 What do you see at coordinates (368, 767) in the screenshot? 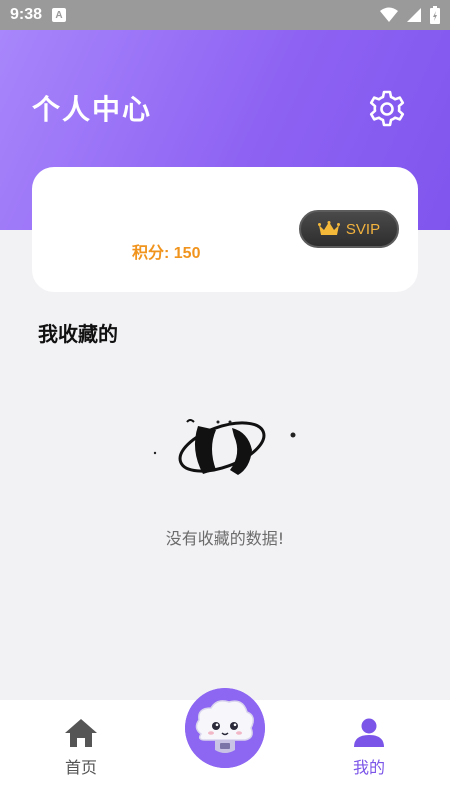
I see `tab-mine-label: 我的` at bounding box center [368, 767].